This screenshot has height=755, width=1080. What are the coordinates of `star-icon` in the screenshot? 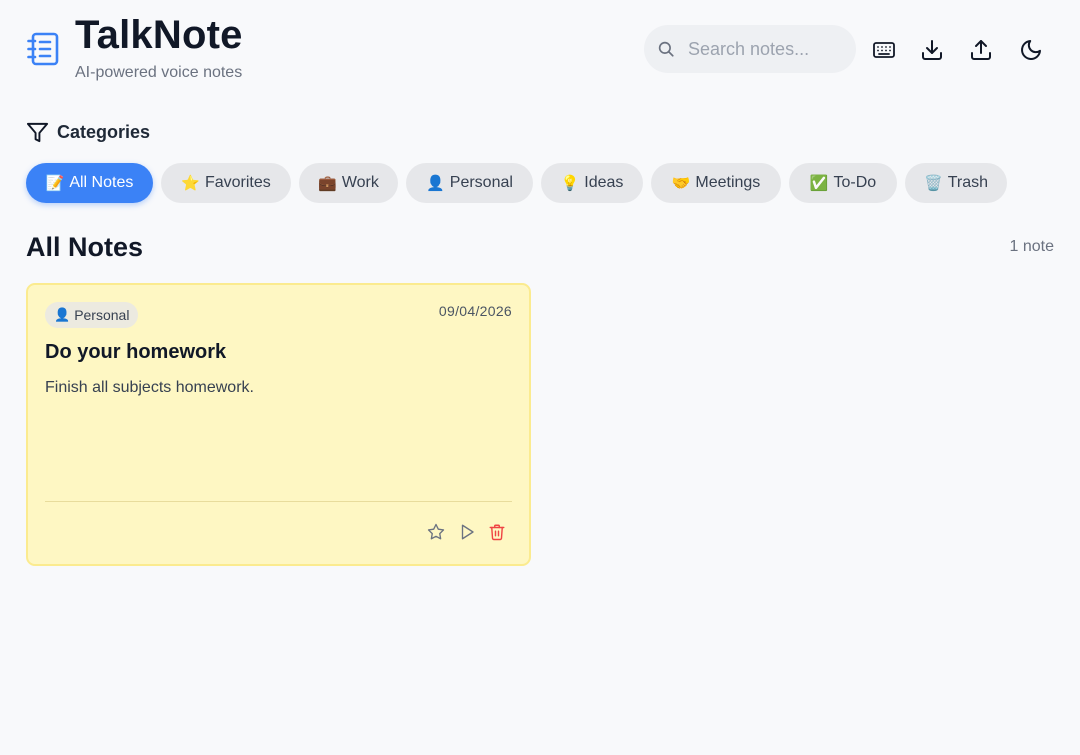 It's located at (436, 531).